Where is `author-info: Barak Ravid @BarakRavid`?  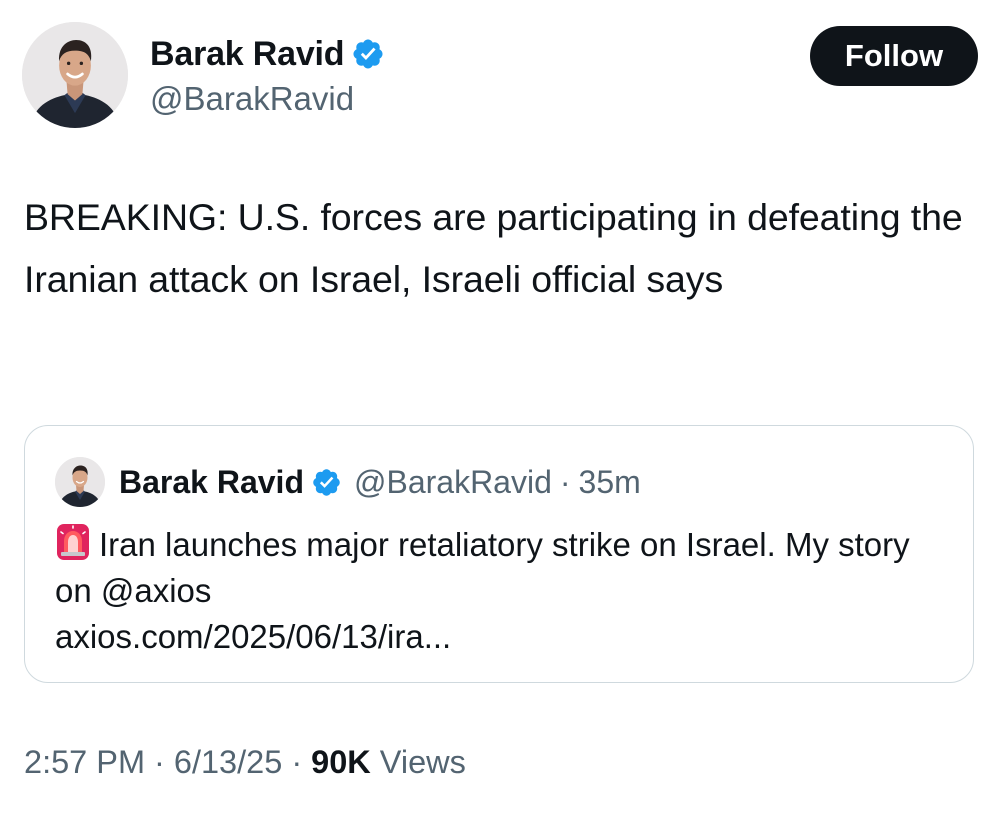 author-info: Barak Ravid @BarakRavid is located at coordinates (267, 75).